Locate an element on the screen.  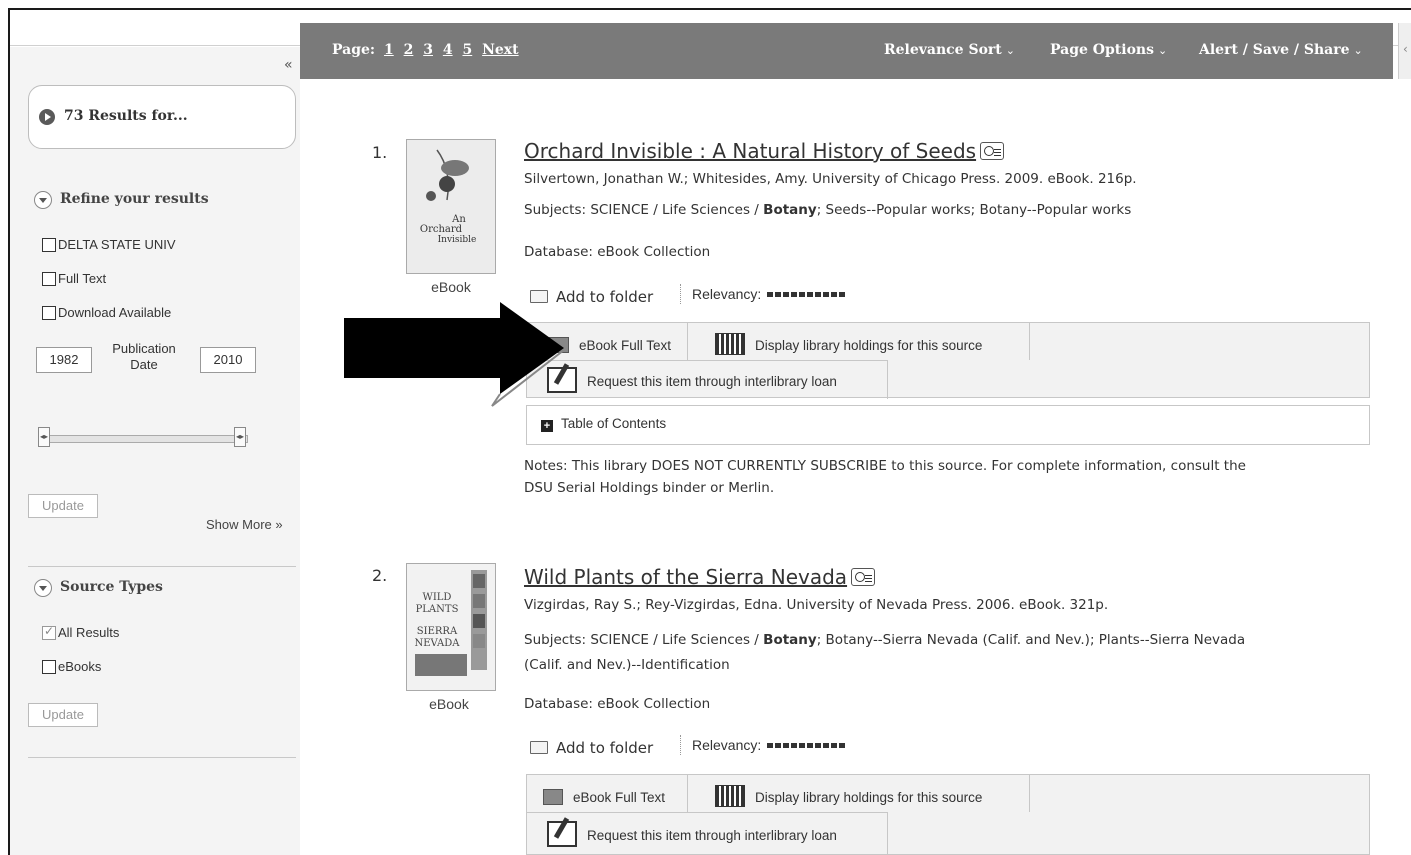
show-more-link: Show More » is located at coordinates (244, 524).